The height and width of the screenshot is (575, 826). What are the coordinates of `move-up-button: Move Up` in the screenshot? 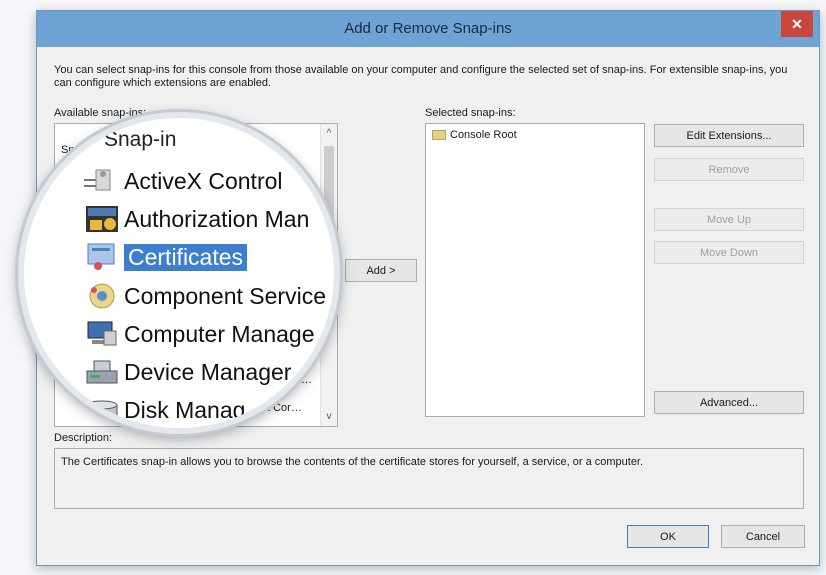 It's located at (729, 219).